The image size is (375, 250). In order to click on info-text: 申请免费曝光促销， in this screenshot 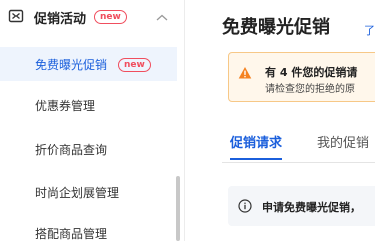, I will do `click(311, 207)`.